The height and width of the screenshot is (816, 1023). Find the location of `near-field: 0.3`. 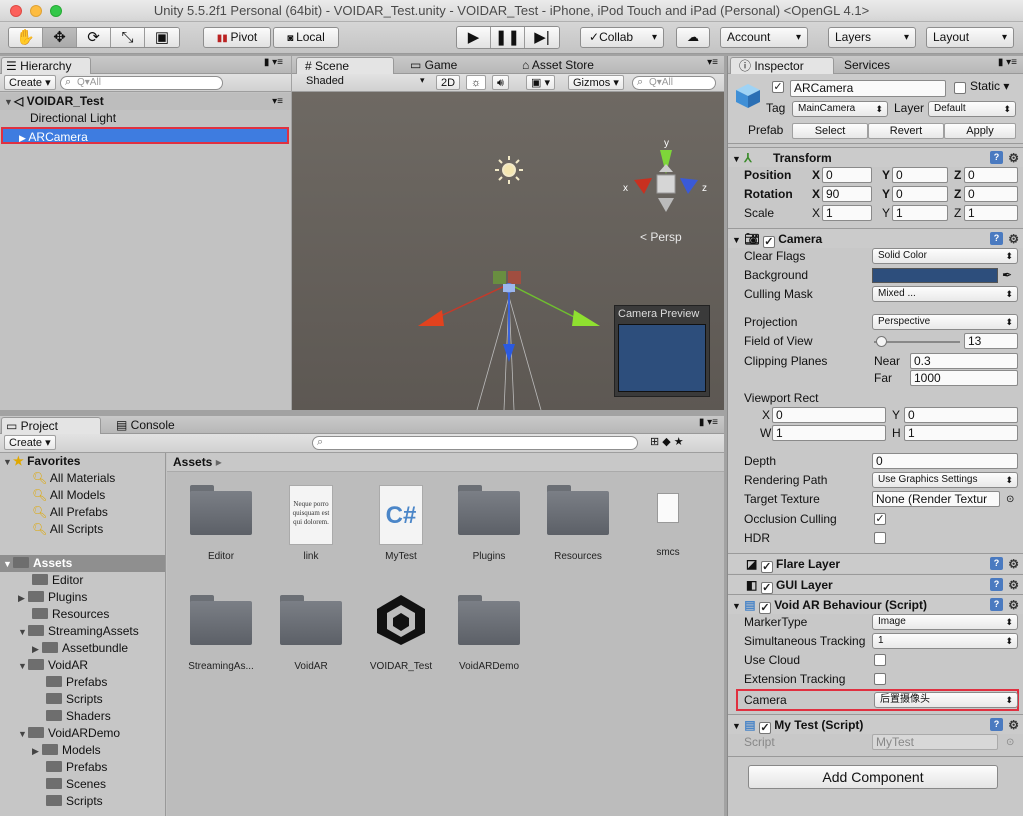

near-field: 0.3 is located at coordinates (964, 361).